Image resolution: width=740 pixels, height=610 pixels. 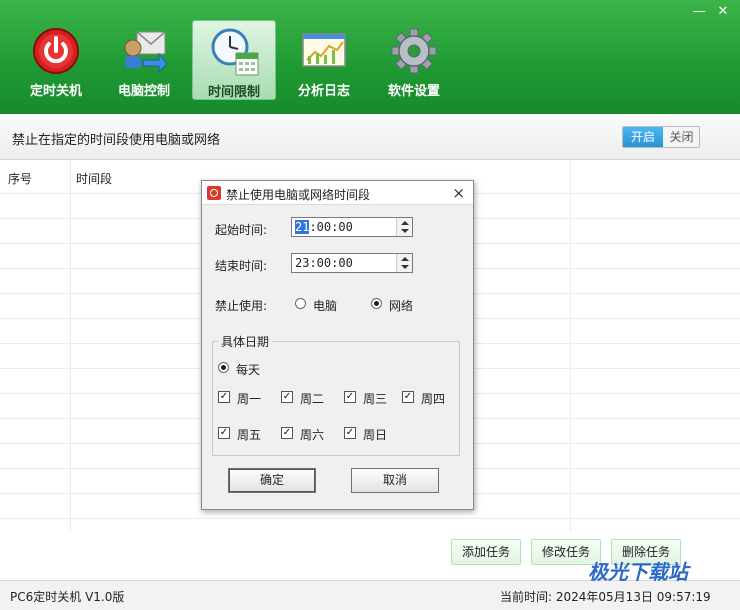 I want to click on watermark-logo: 极光下载站, so click(x=638, y=572).